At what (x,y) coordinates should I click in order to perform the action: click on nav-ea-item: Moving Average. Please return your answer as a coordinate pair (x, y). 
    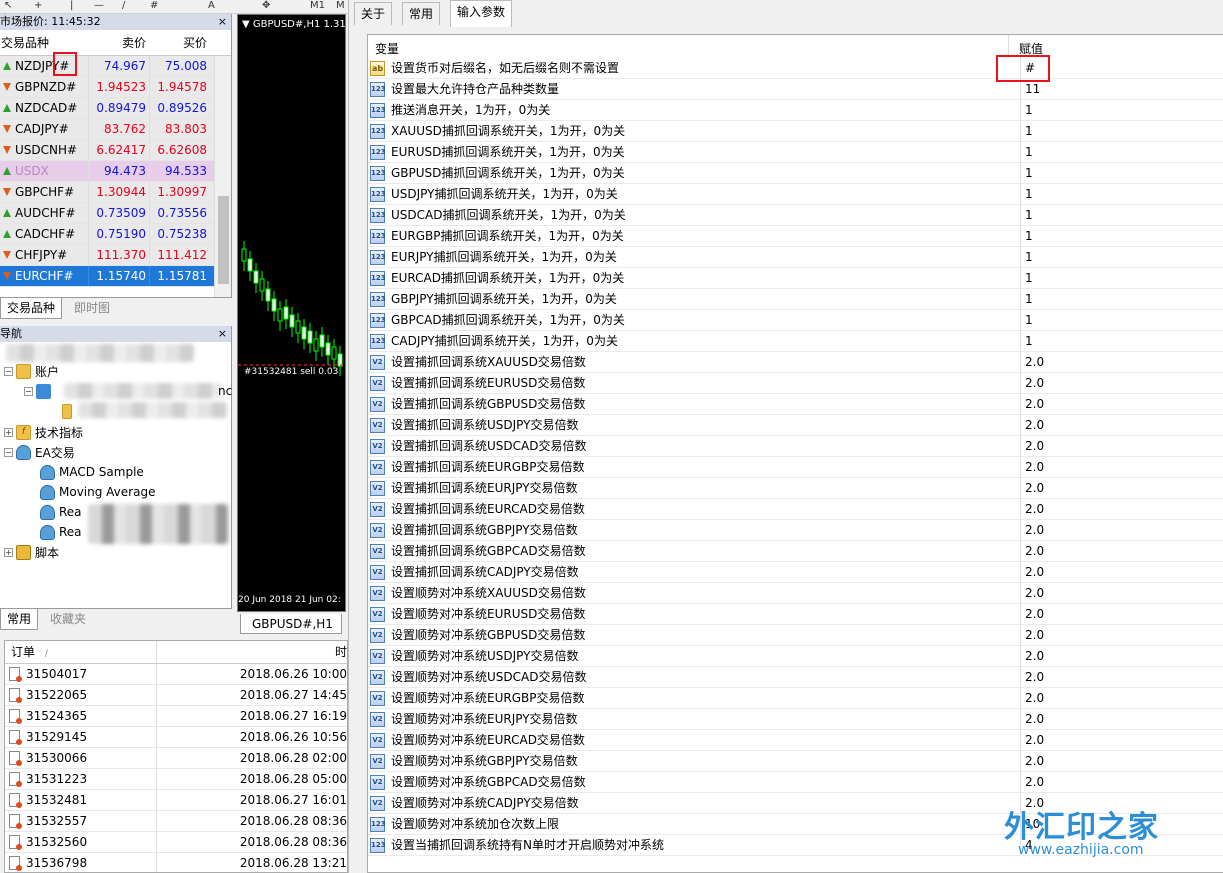
    Looking at the image, I should click on (97, 492).